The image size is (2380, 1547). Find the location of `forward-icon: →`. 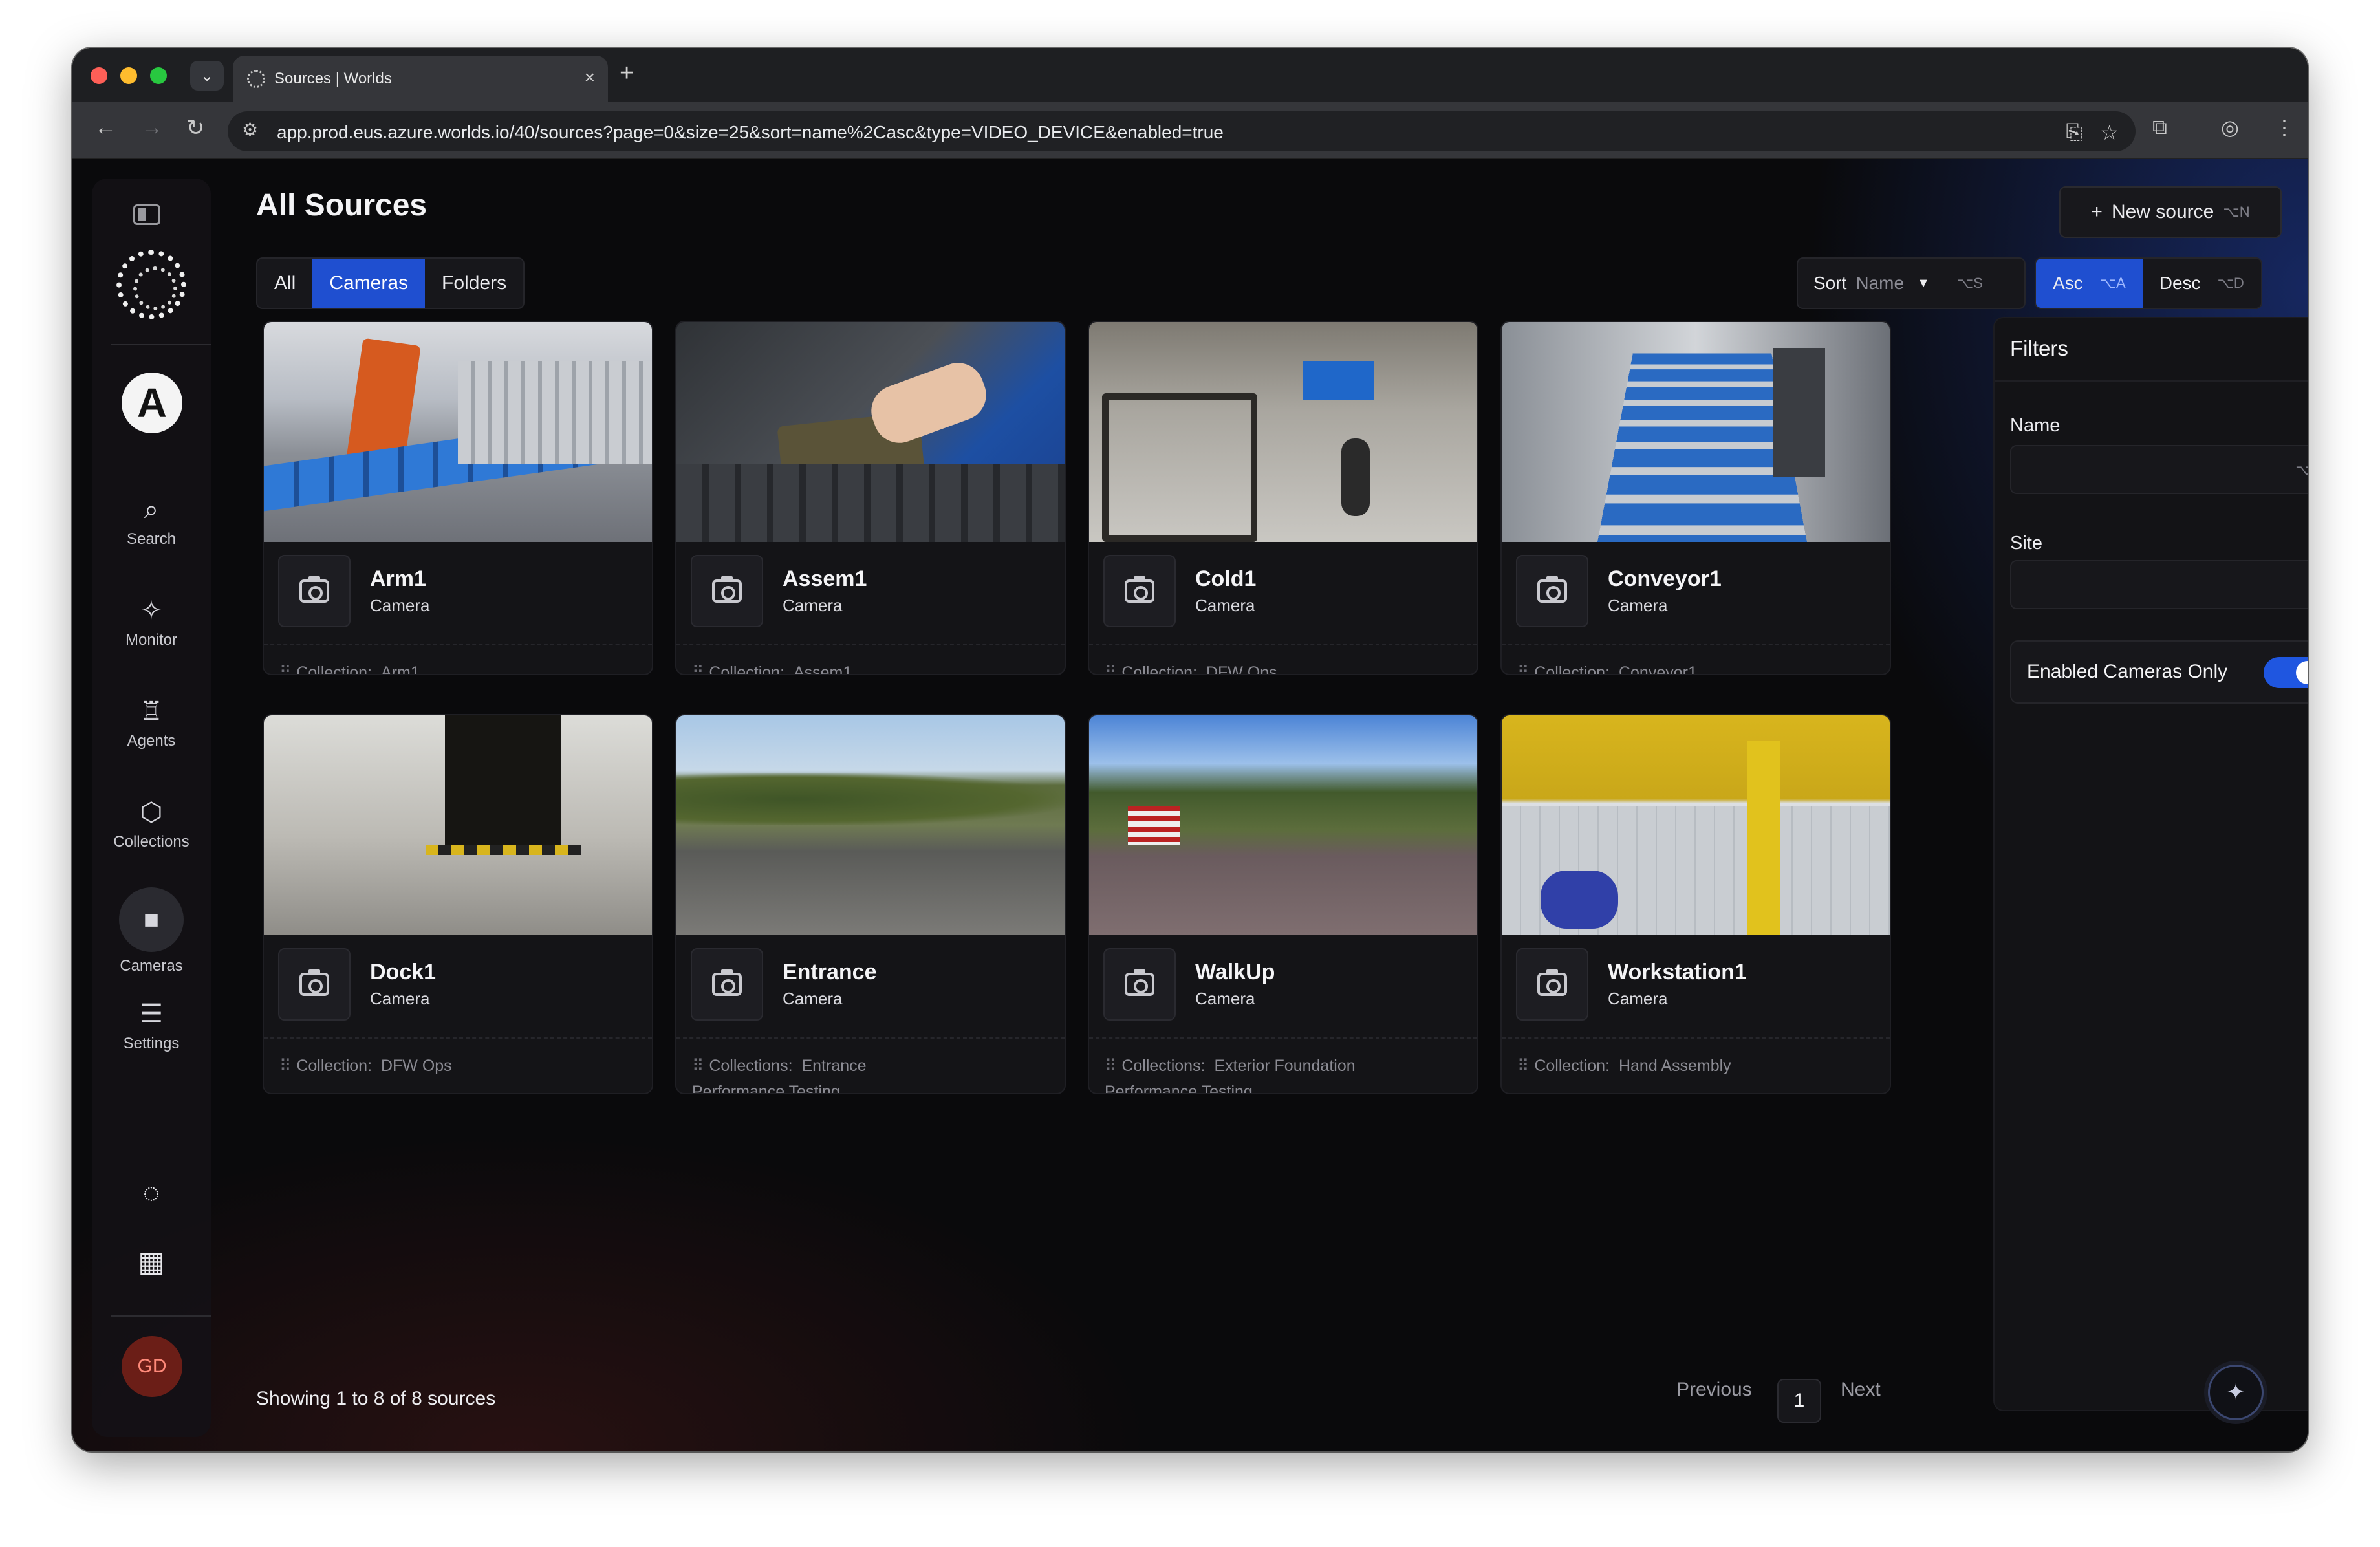

forward-icon: → is located at coordinates (152, 127).